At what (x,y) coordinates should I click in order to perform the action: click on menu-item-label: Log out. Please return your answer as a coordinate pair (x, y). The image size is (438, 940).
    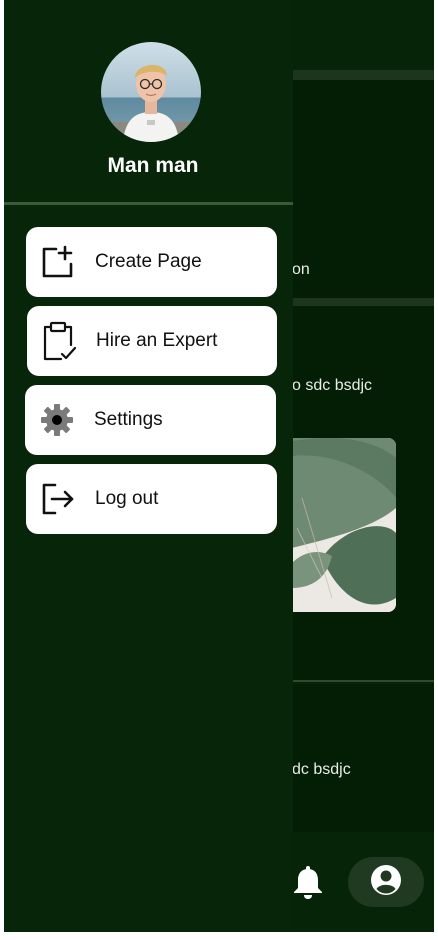
    Looking at the image, I should click on (127, 498).